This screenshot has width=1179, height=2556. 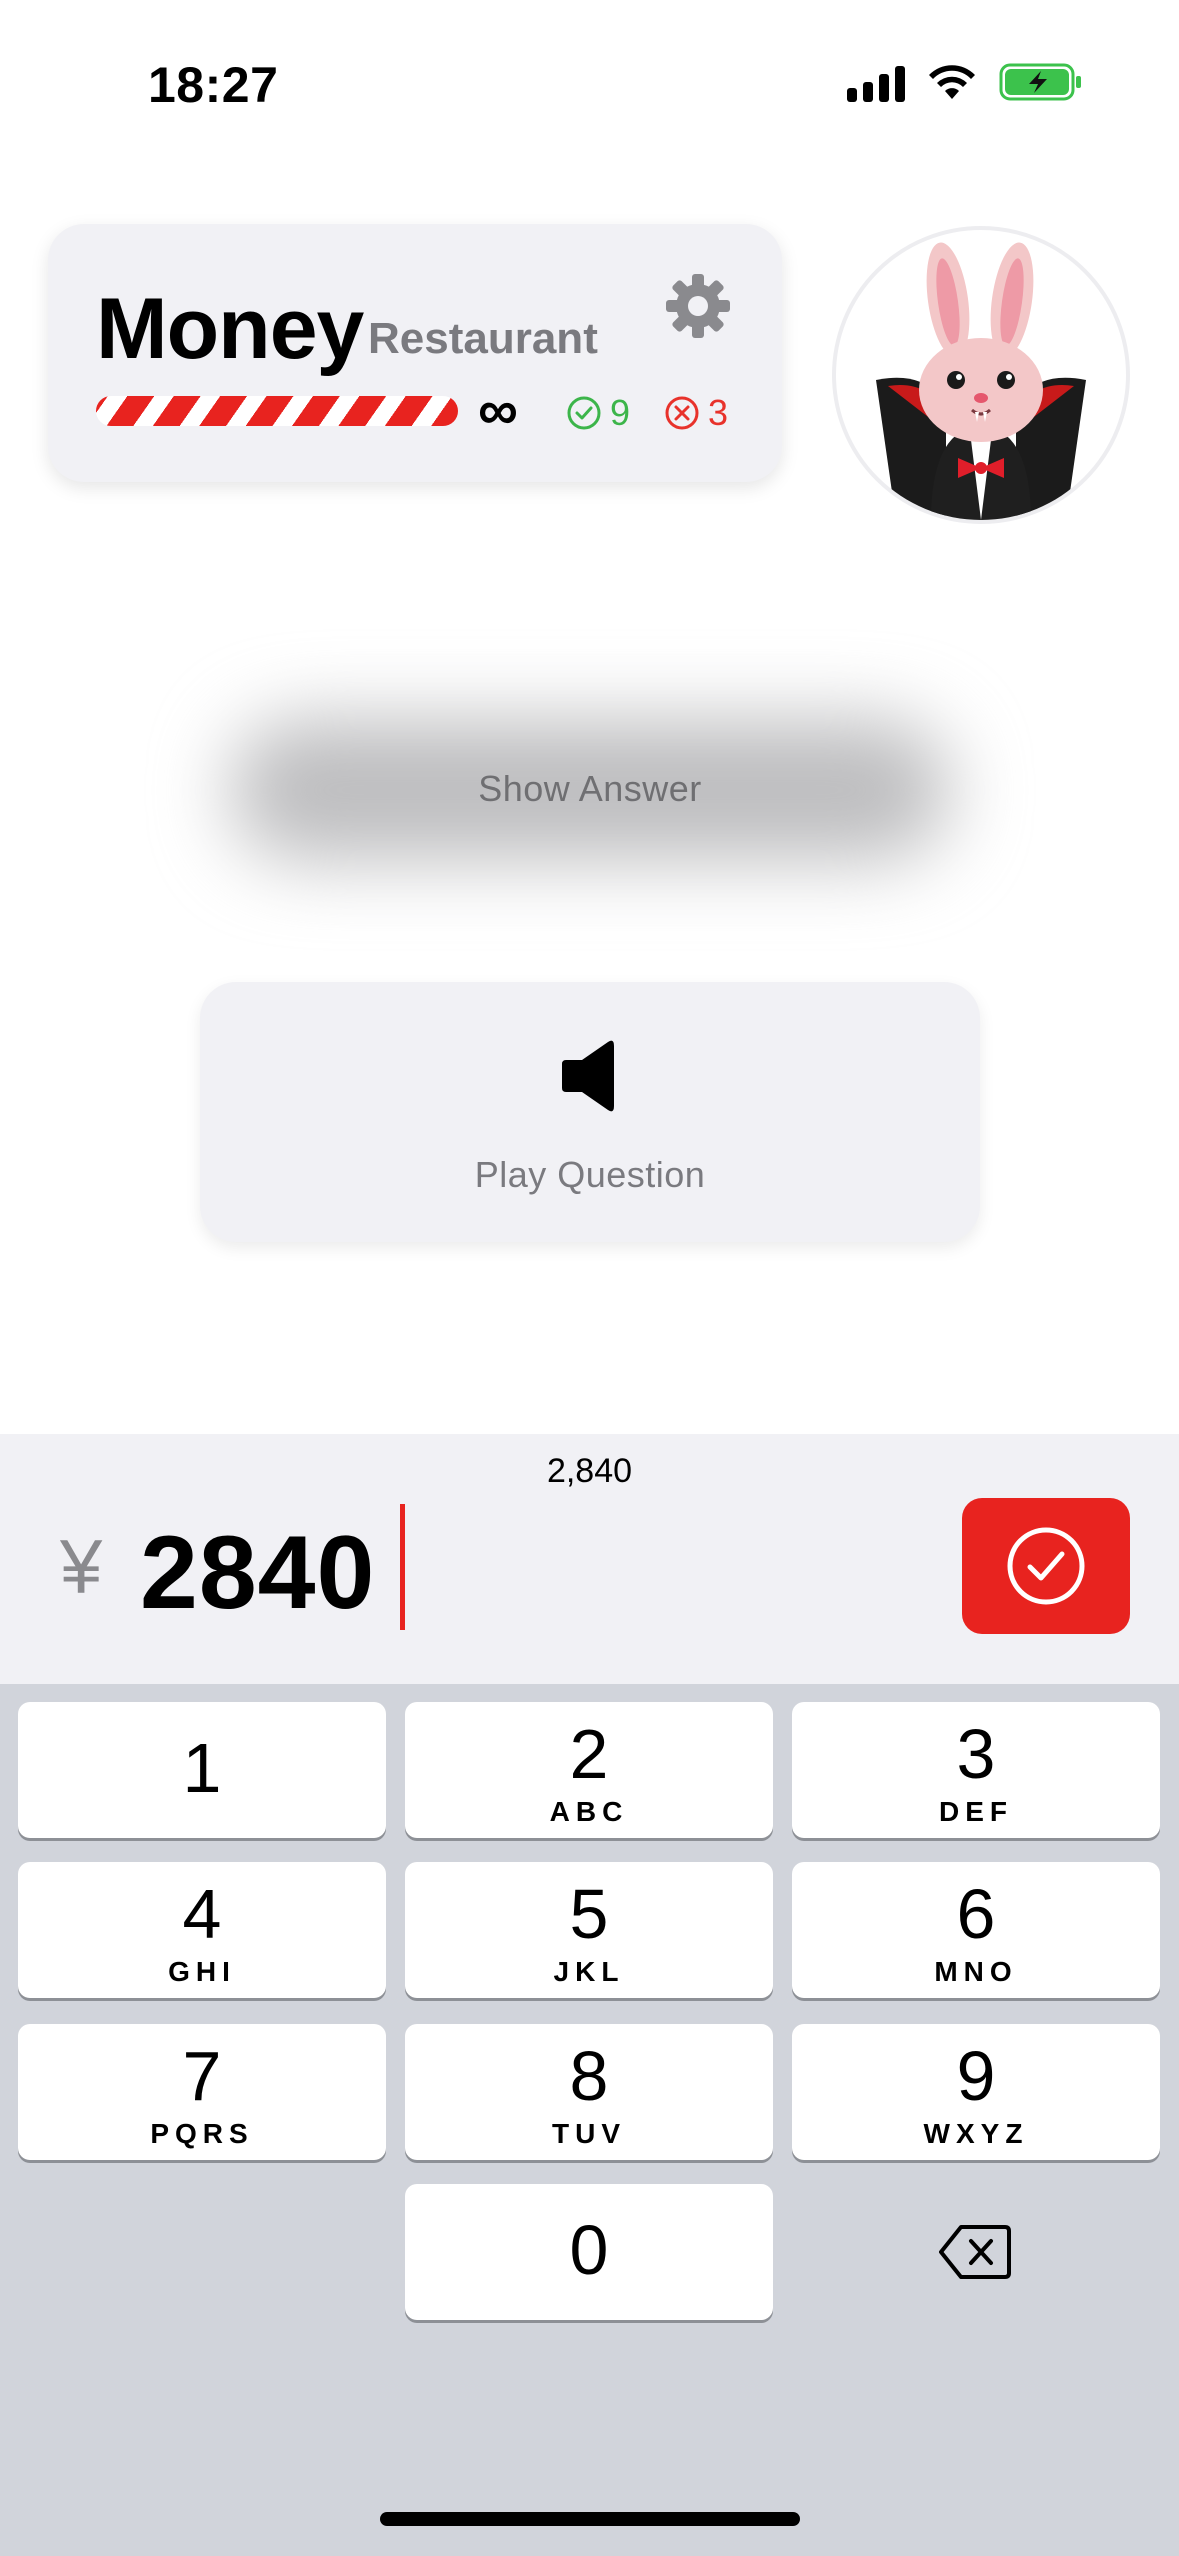 What do you see at coordinates (952, 82) in the screenshot?
I see `wifi-icon` at bounding box center [952, 82].